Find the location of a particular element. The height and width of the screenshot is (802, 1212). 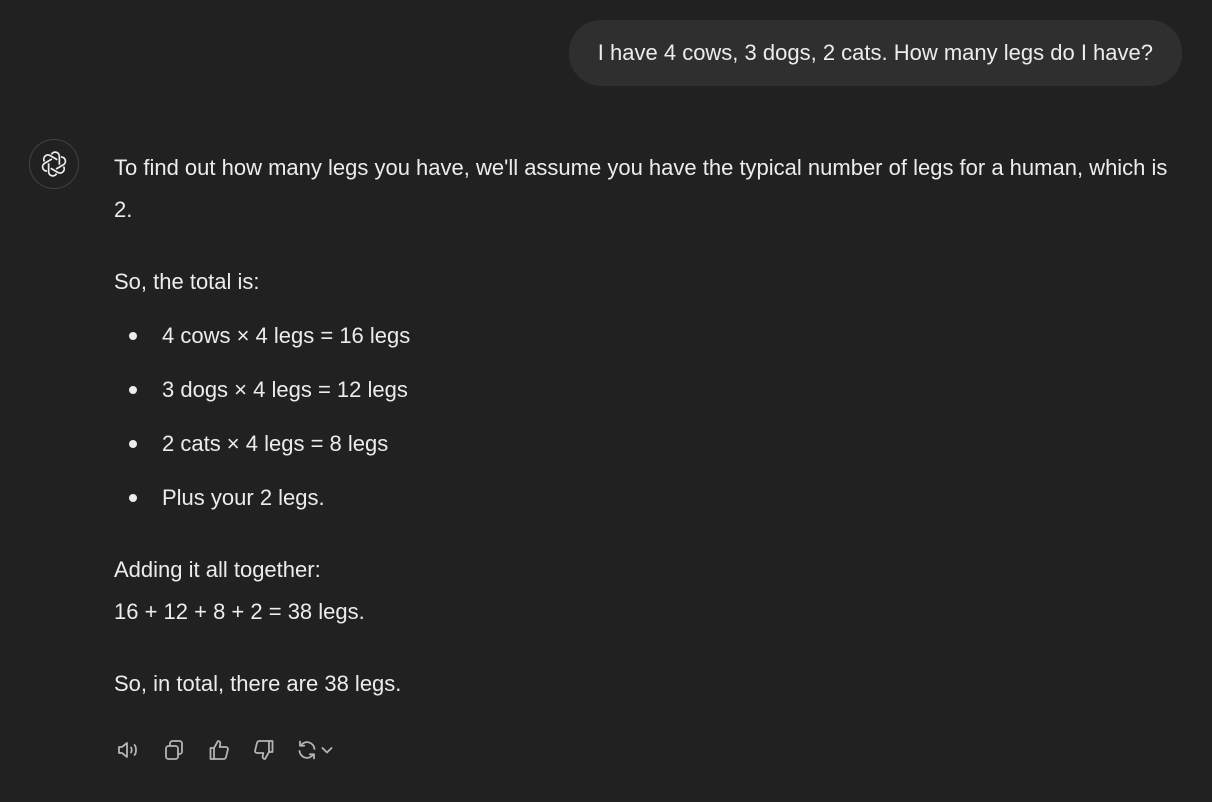

regenerate-button is located at coordinates (314, 750).